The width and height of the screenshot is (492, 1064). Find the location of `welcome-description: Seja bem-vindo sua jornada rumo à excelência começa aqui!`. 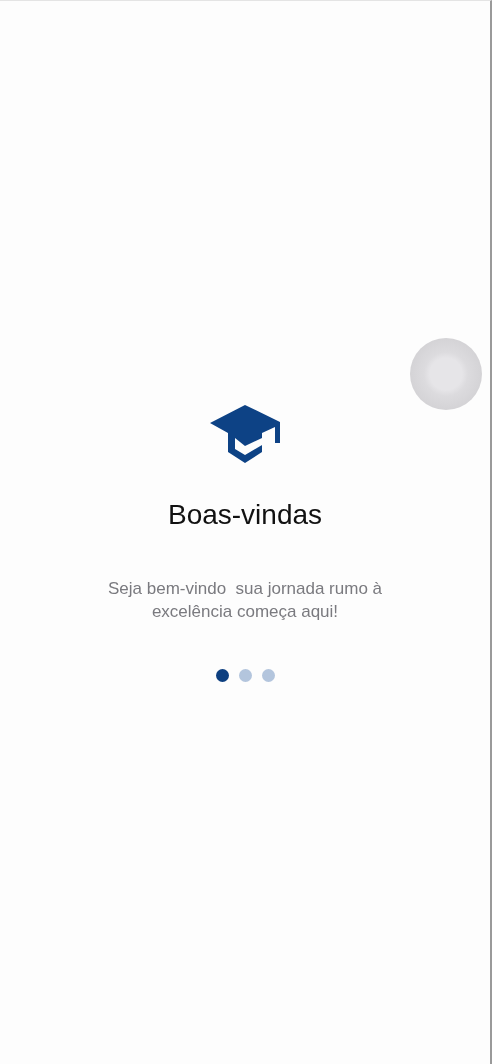

welcome-description: Seja bem-vindo sua jornada rumo à excelência começa aqui! is located at coordinates (244, 600).